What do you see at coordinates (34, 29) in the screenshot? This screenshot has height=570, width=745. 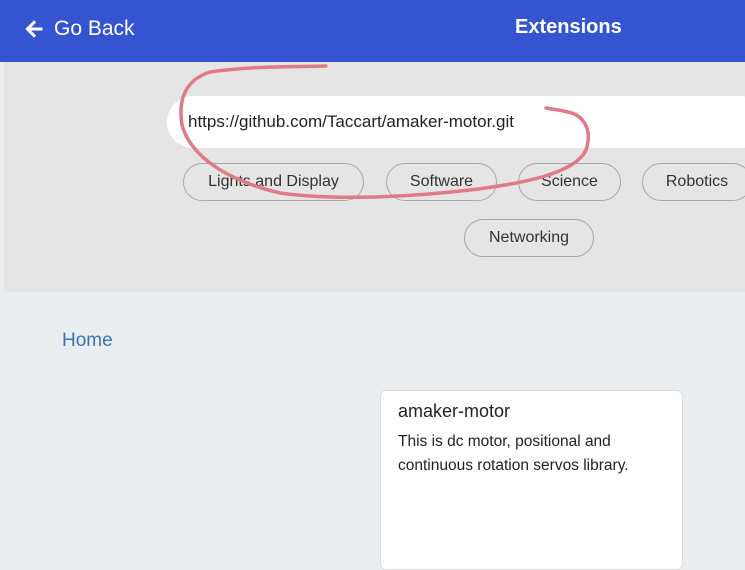 I see `arrow-left-icon` at bounding box center [34, 29].